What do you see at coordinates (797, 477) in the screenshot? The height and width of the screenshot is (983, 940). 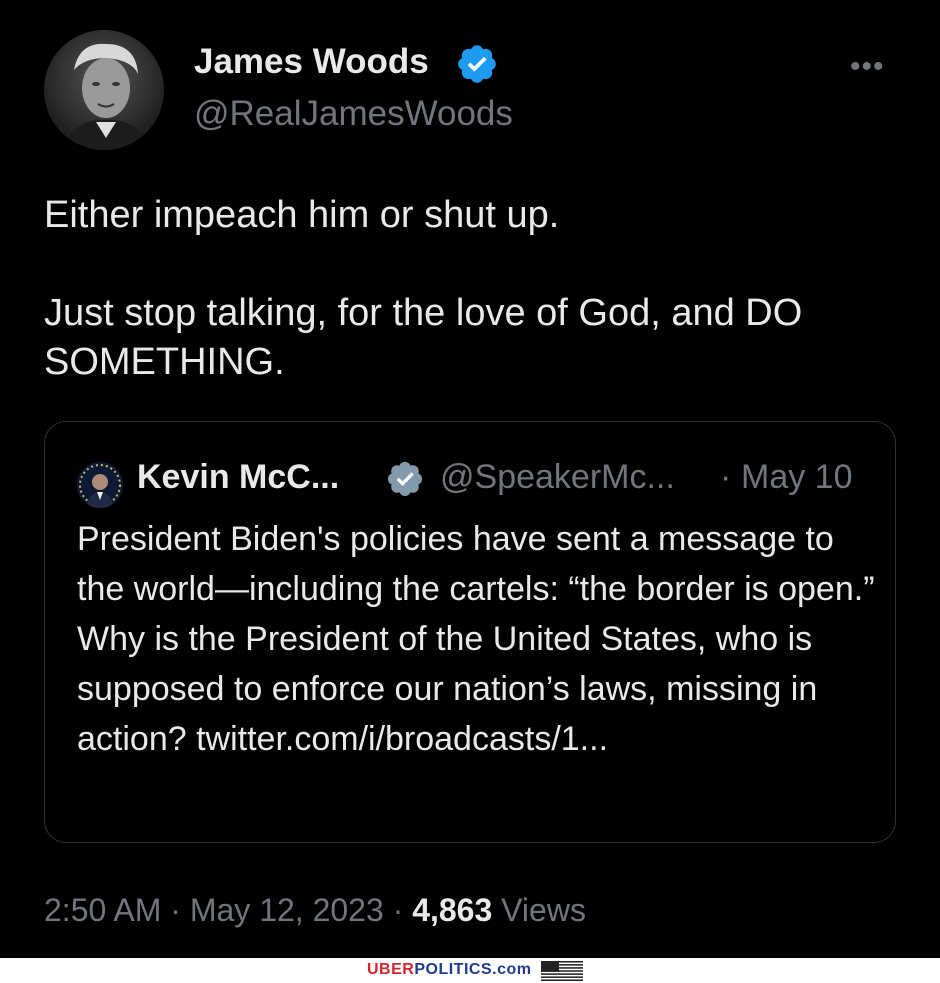 I see `quoted-date: May 10` at bounding box center [797, 477].